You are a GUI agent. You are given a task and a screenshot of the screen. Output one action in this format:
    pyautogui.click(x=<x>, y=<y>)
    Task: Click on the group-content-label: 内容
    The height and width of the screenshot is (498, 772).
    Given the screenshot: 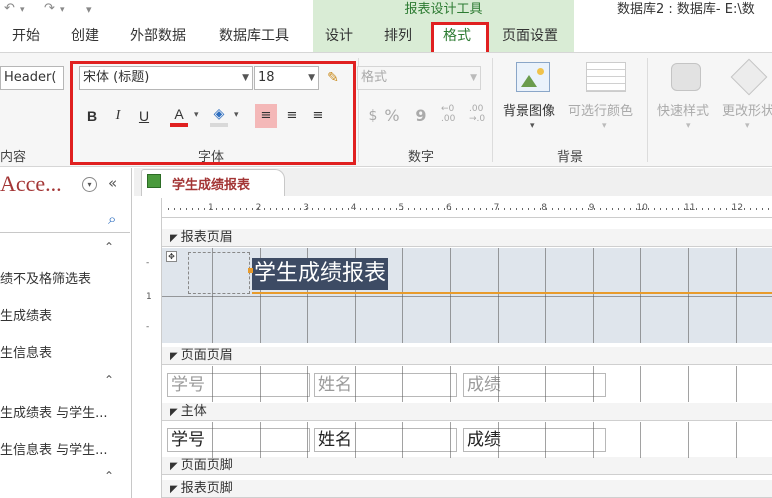 What is the action you would take?
    pyautogui.click(x=13, y=157)
    